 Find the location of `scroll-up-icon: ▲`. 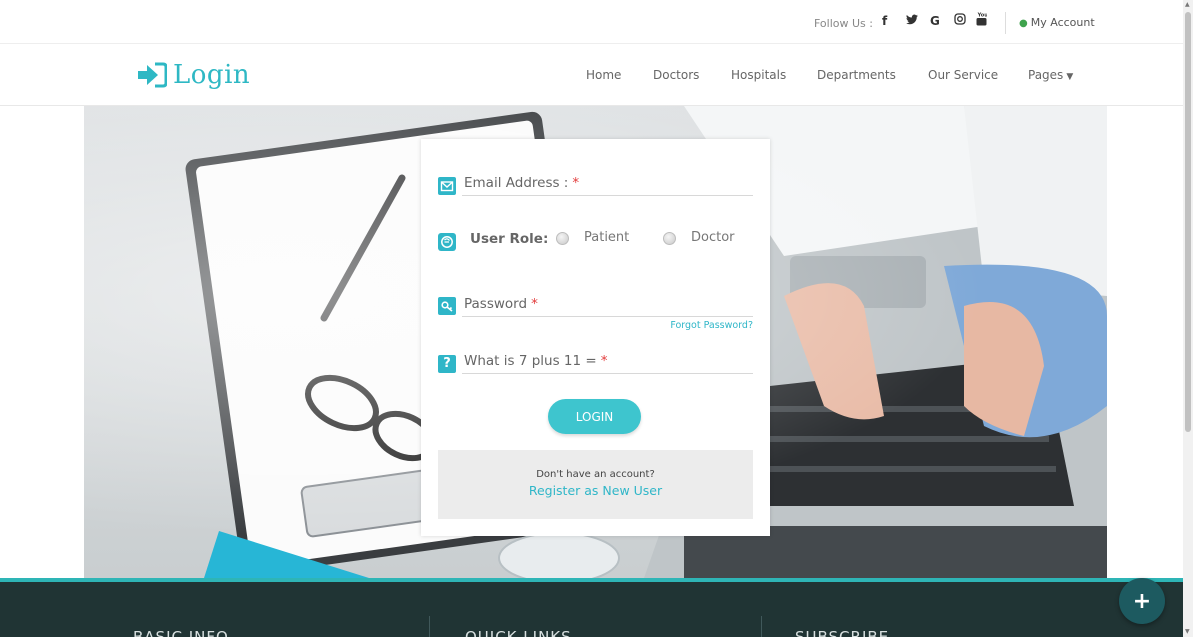

scroll-up-icon: ▲ is located at coordinates (1187, 4).